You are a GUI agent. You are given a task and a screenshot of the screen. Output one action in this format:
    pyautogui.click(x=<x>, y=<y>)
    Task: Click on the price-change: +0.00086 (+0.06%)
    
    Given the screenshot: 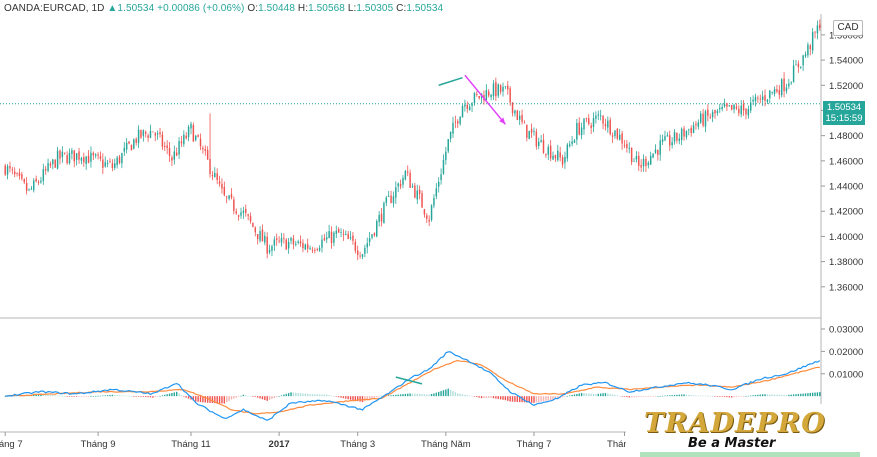 What is the action you would take?
    pyautogui.click(x=201, y=8)
    